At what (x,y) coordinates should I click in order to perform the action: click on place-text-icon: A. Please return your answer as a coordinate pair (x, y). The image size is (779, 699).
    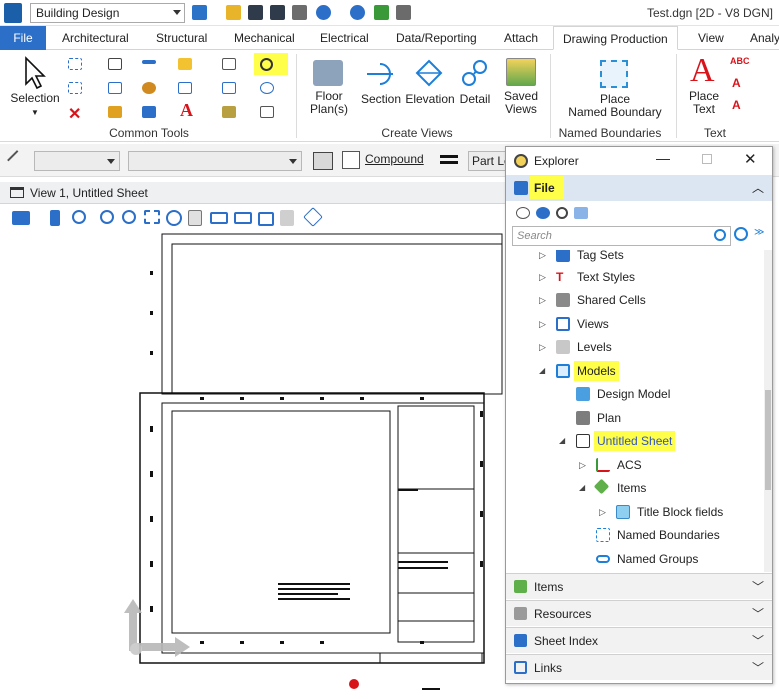
    Looking at the image, I should click on (702, 71).